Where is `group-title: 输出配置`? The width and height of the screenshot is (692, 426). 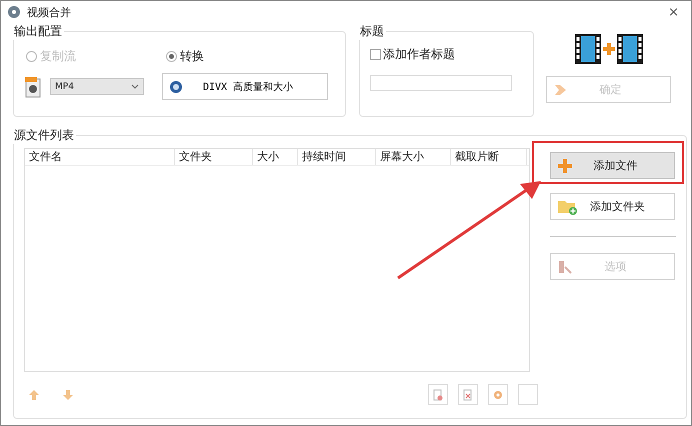
group-title: 输出配置 is located at coordinates (38, 31).